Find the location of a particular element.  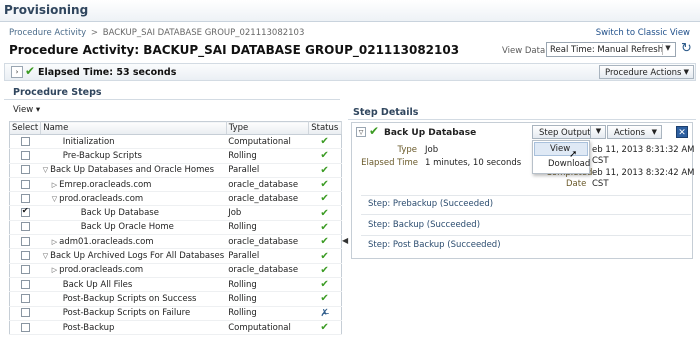

status-cell: ✗̶ is located at coordinates (325, 313).